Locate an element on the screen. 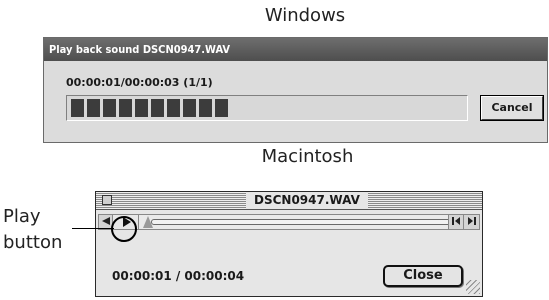  callout-line-2: button is located at coordinates (33, 242).